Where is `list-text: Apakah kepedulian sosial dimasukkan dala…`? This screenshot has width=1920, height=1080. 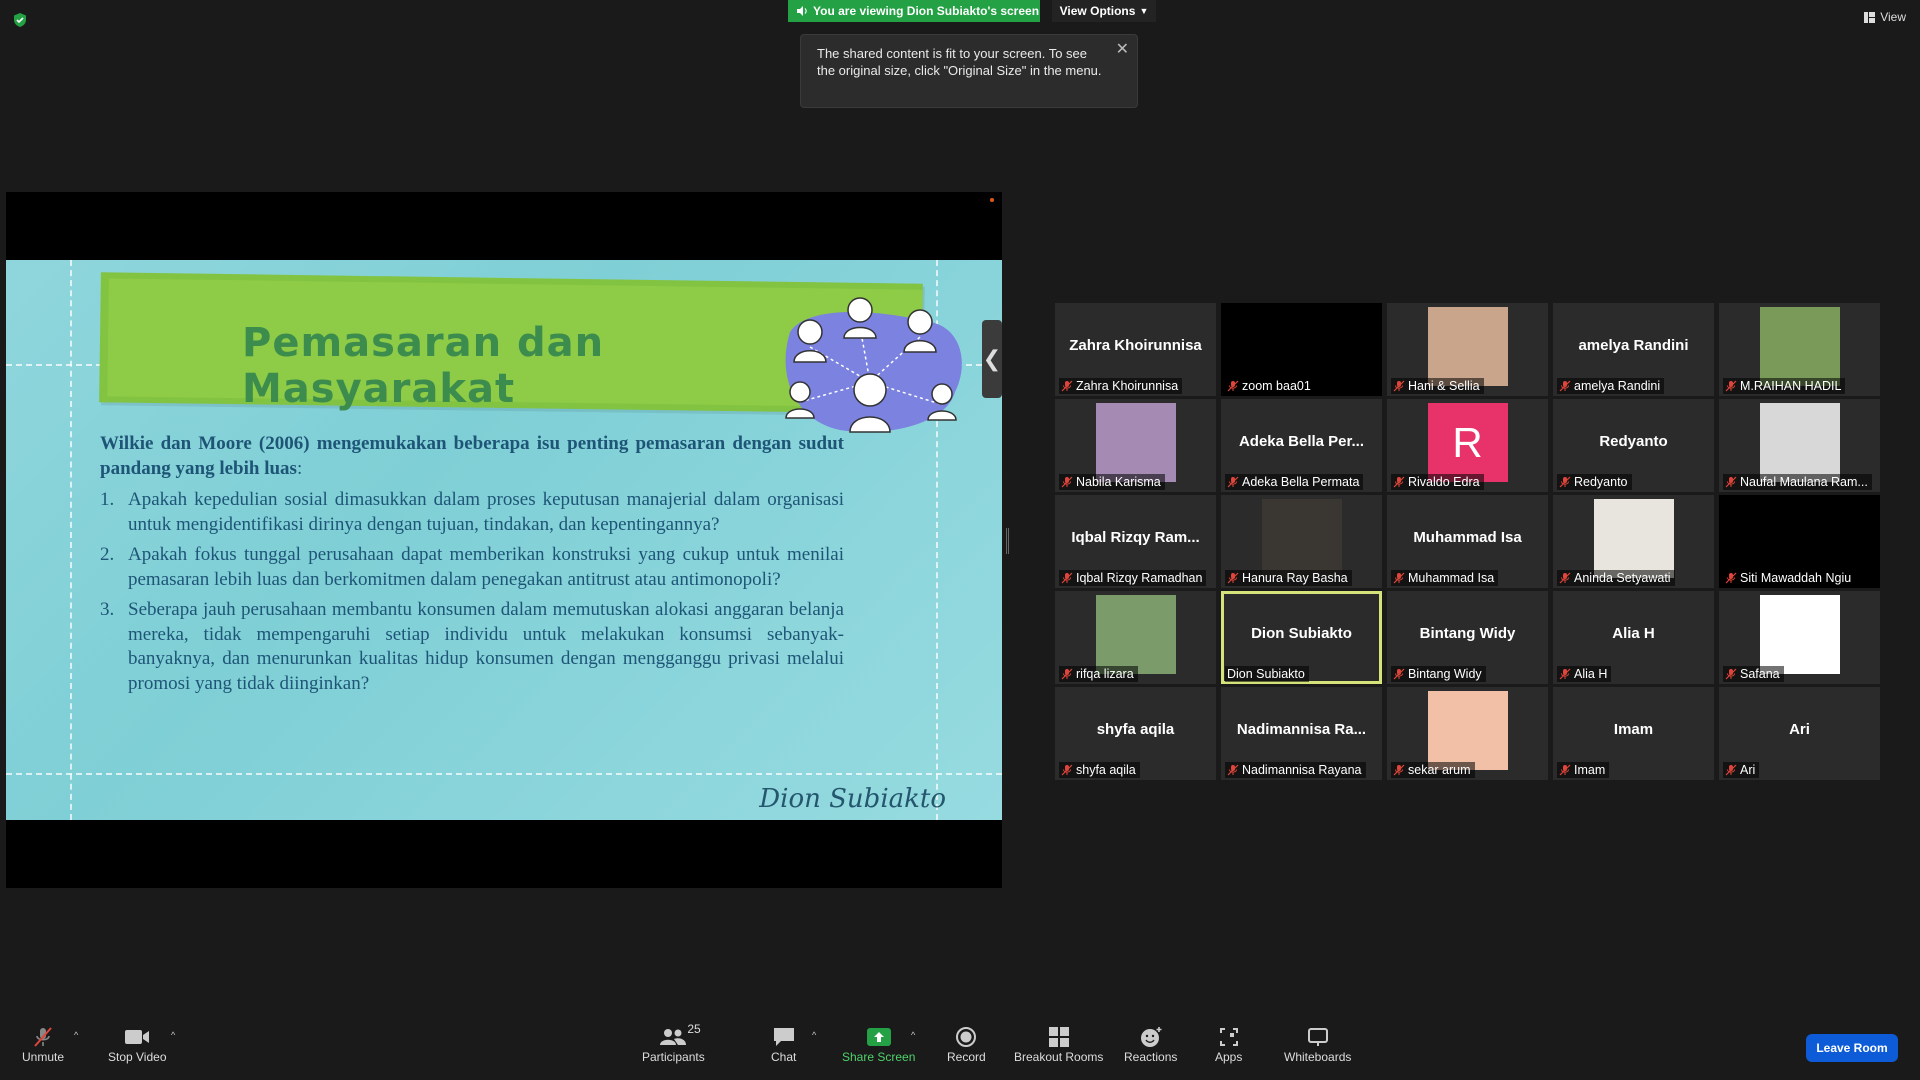
list-text: Apakah kepedulian sosial dimasukkan dala… is located at coordinates (486, 512).